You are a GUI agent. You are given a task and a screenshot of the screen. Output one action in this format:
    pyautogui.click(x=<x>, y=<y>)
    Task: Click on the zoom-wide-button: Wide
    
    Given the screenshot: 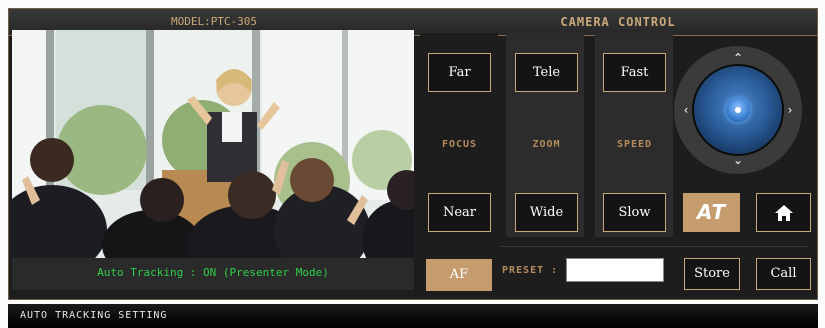 What is the action you would take?
    pyautogui.click(x=546, y=212)
    